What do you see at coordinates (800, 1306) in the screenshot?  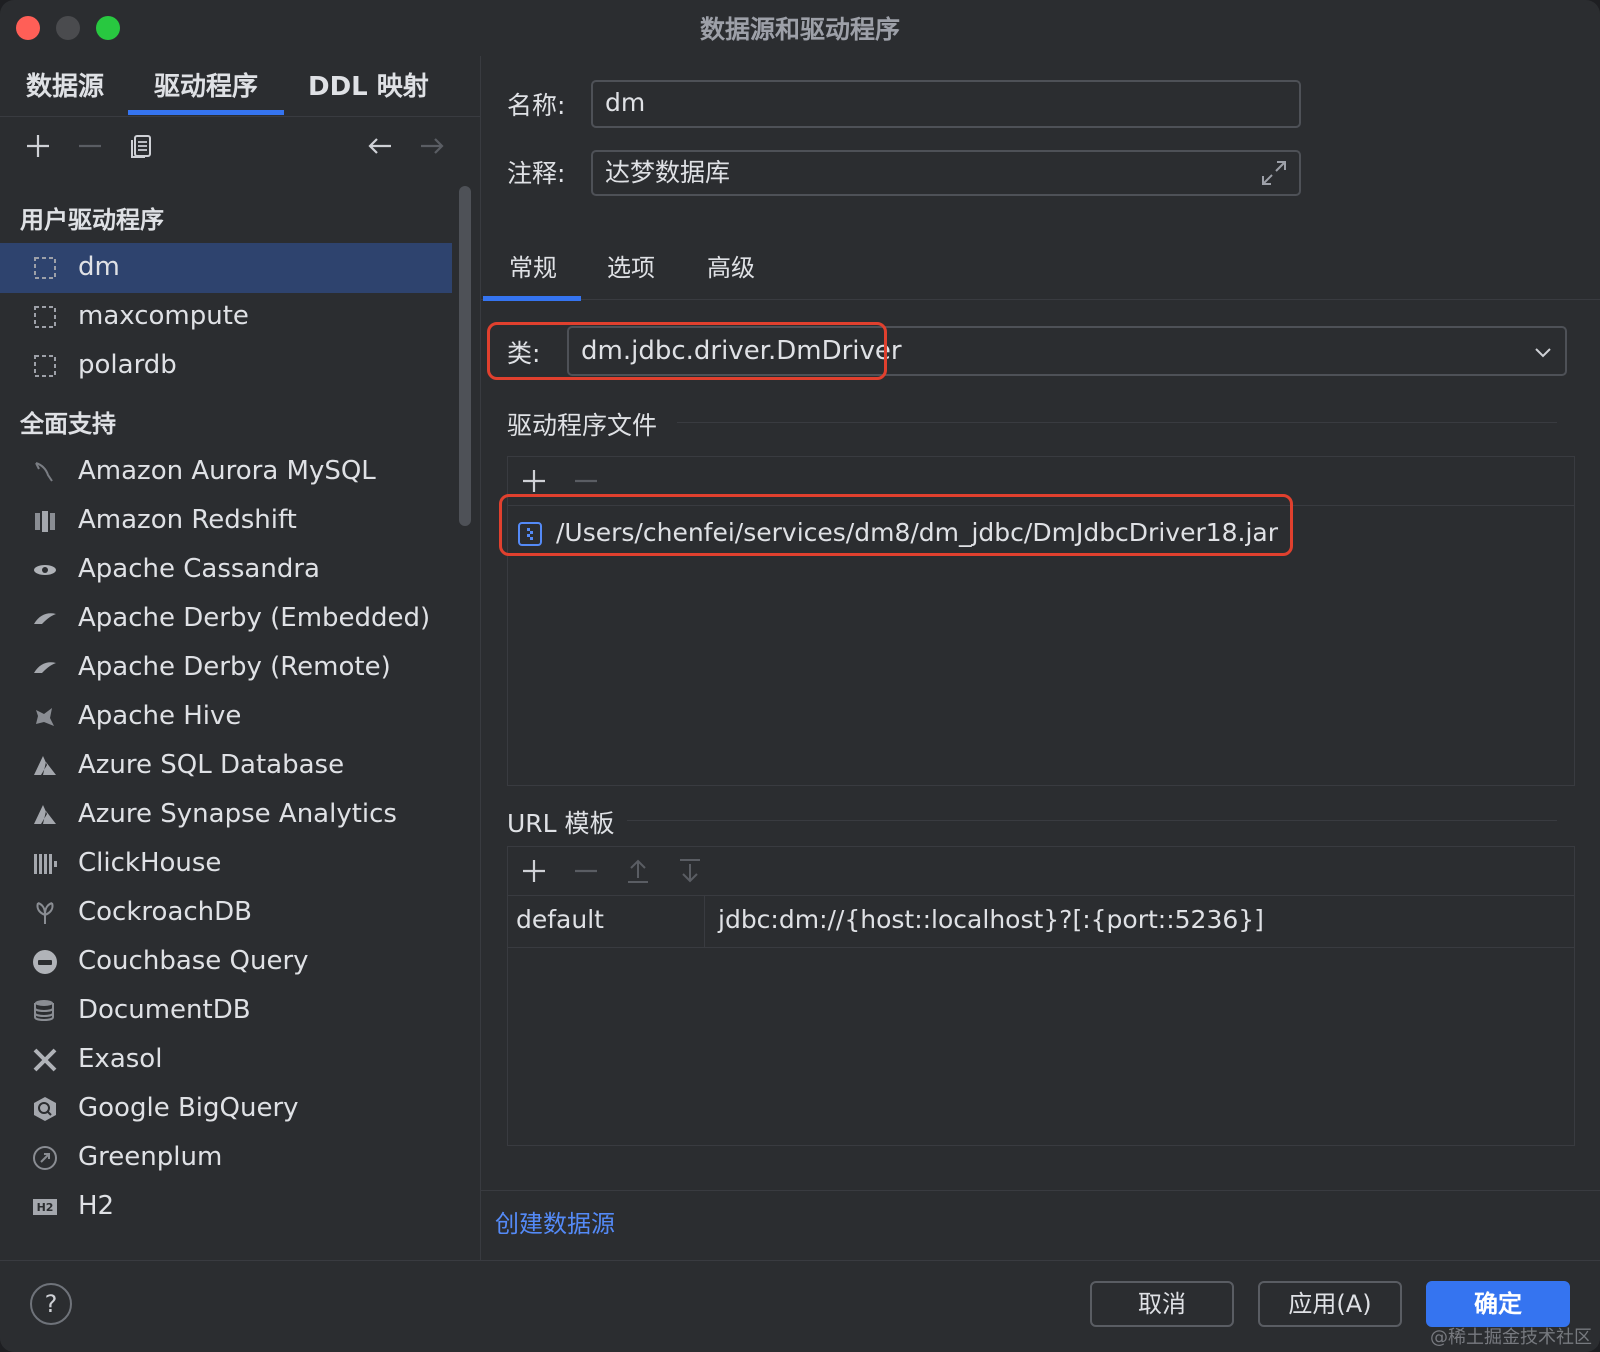 I see `bottom-bar: ? 取消 应用(A) 确定 @稀土掘金技术社区` at bounding box center [800, 1306].